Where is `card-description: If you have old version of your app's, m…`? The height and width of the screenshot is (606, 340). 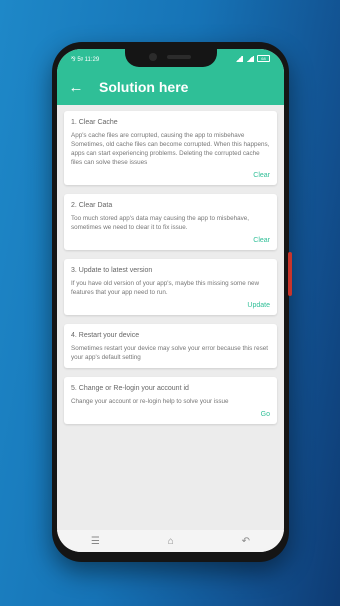 card-description: If you have old version of your app's, m… is located at coordinates (165, 288).